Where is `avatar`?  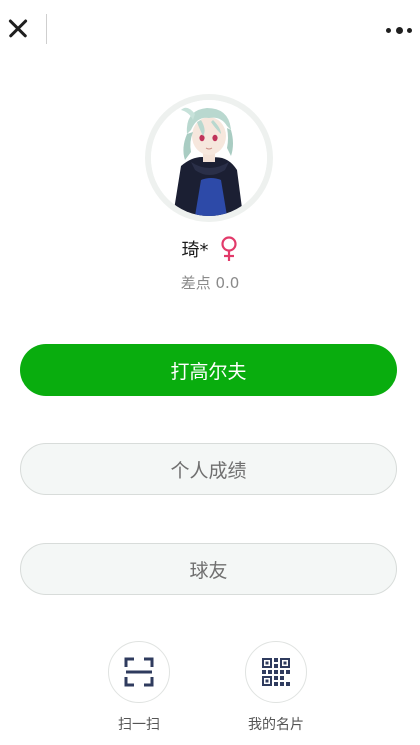 avatar is located at coordinates (209, 158).